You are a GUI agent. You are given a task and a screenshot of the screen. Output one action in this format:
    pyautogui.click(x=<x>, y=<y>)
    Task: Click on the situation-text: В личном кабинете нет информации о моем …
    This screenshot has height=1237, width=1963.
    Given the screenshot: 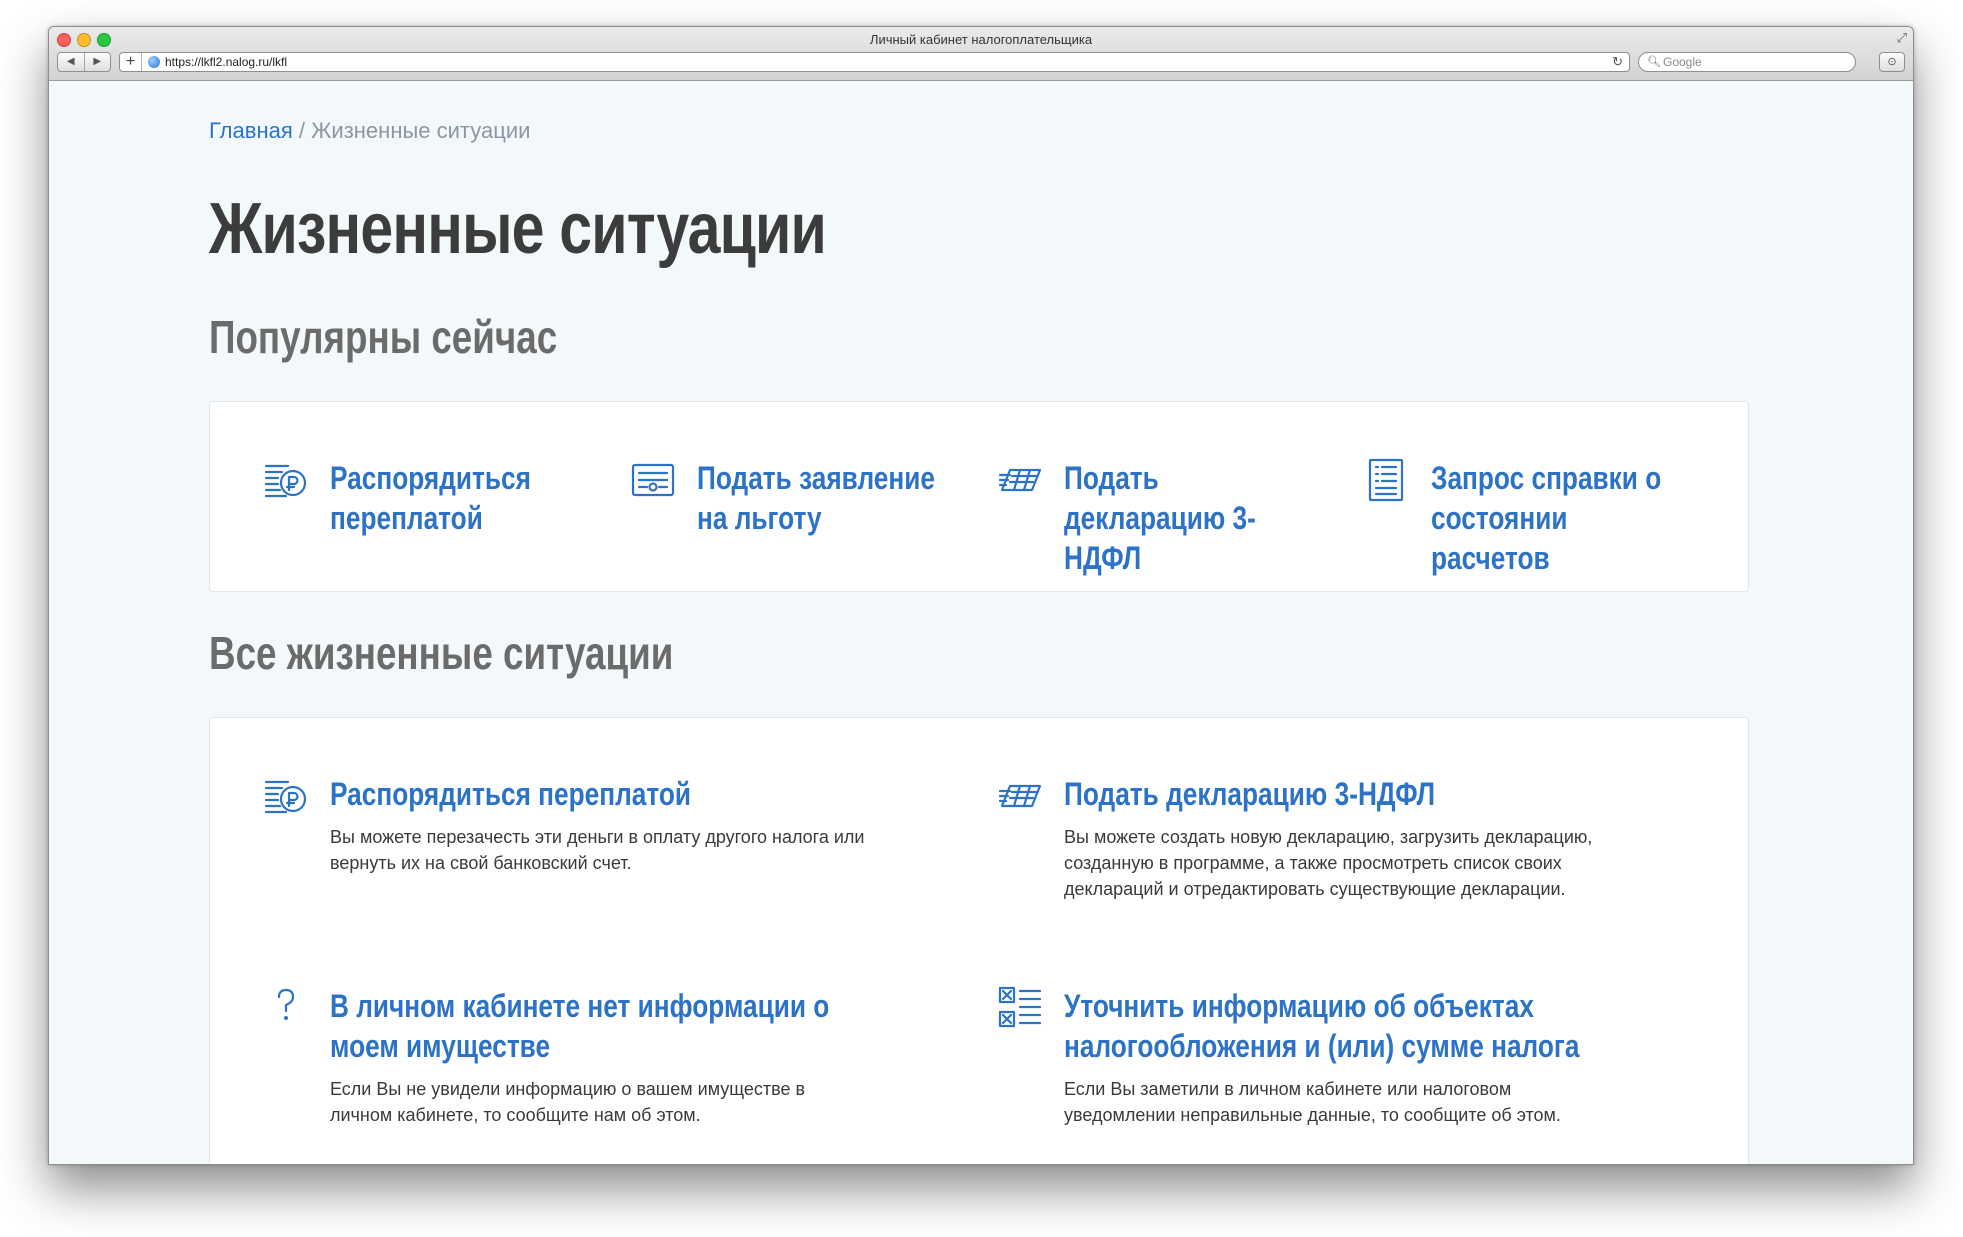 What is the action you would take?
    pyautogui.click(x=620, y=1057)
    